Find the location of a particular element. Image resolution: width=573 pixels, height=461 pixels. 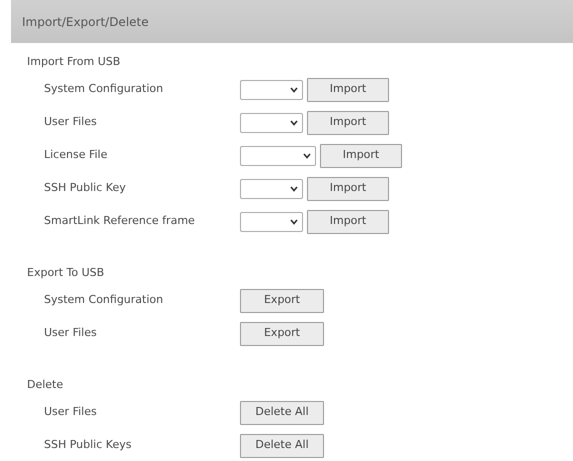

panel-title: Import/Export/Delete is located at coordinates (85, 22).